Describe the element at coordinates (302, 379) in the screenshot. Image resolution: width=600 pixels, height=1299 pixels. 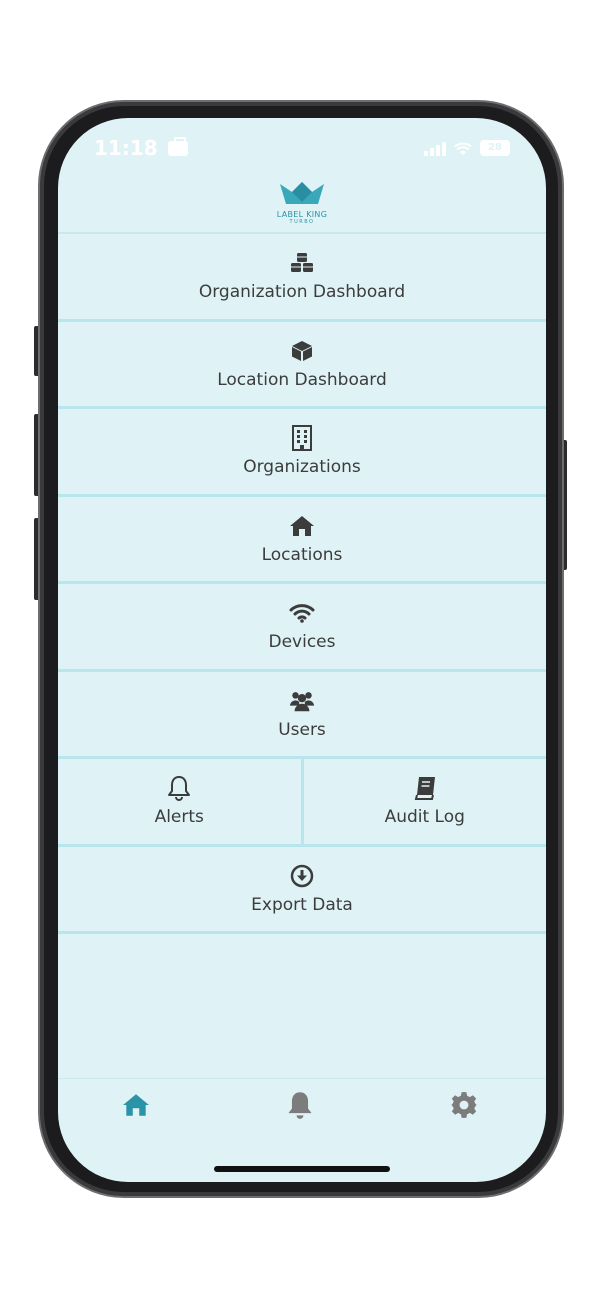
I see `location-dashboard-label: Location Dashboard` at that location.